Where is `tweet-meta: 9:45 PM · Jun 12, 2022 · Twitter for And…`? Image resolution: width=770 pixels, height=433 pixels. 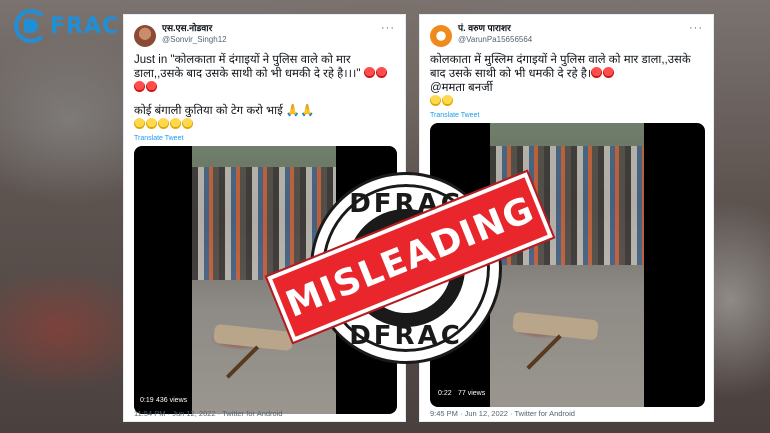
tweet-meta: 9:45 PM · Jun 12, 2022 · Twitter for And… is located at coordinates (502, 413).